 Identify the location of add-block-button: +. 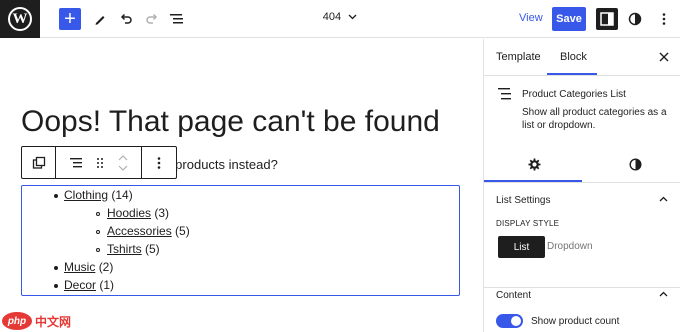
(70, 19).